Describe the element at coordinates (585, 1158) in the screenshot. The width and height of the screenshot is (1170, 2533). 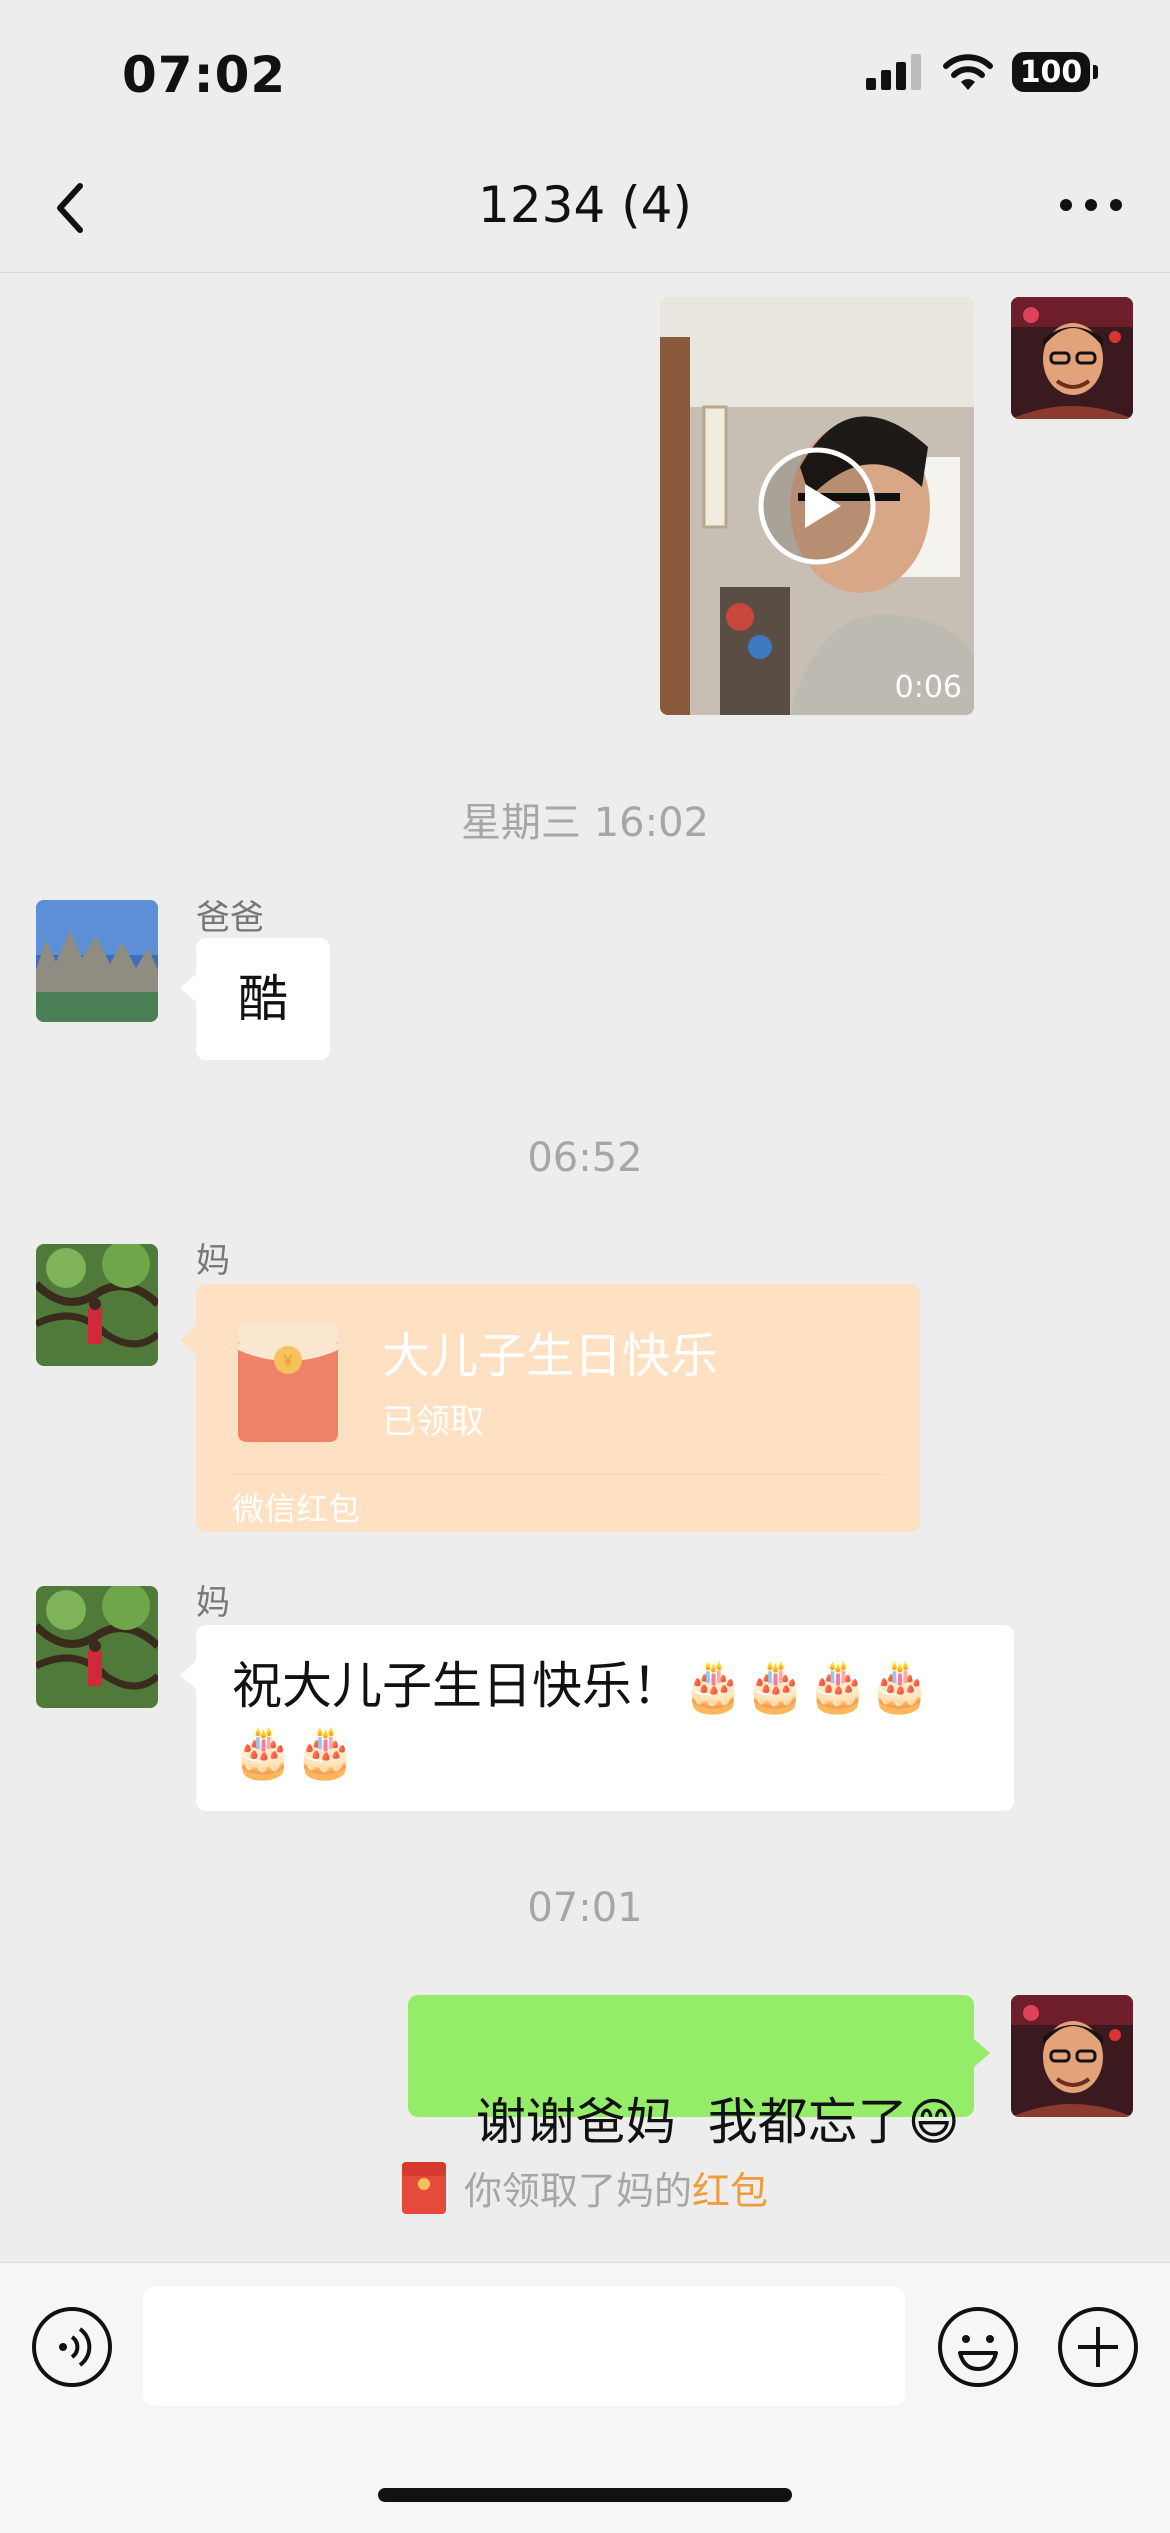
I see `timestamp: 06:52` at that location.